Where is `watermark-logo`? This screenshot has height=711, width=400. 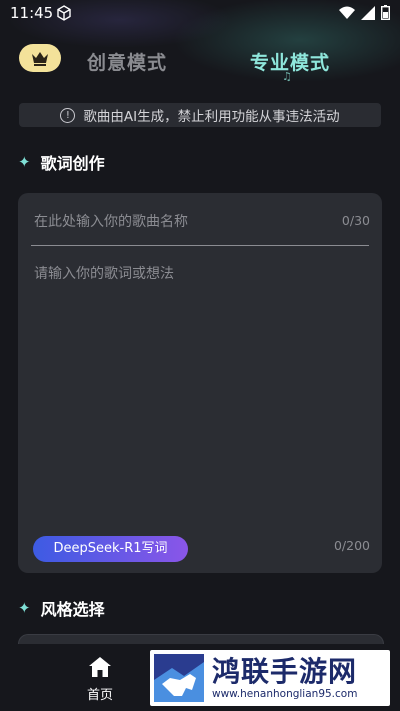
watermark-logo is located at coordinates (179, 678).